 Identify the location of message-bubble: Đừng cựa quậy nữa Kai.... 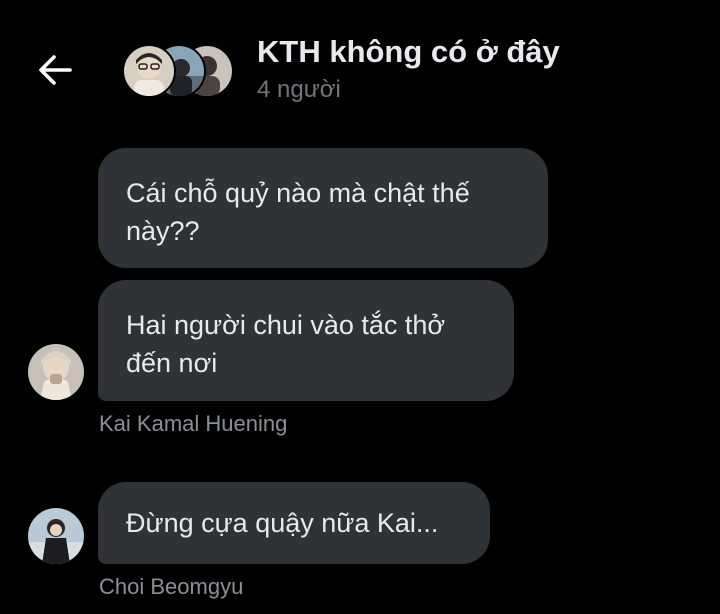
(294, 523).